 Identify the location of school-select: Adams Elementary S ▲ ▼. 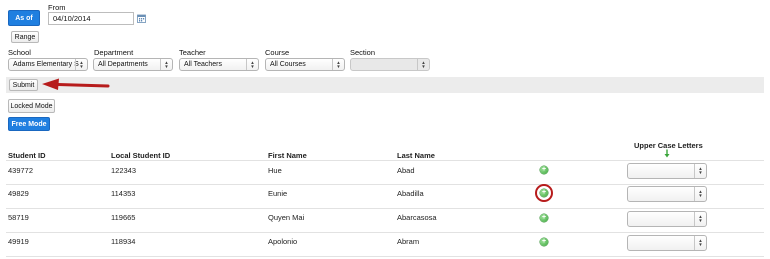
(48, 64).